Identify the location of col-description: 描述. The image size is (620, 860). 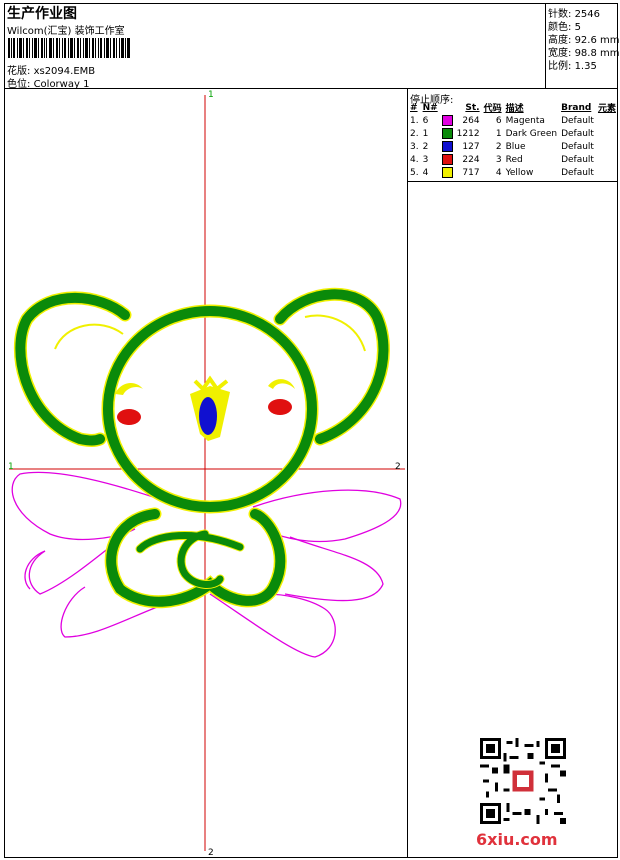
(514, 109).